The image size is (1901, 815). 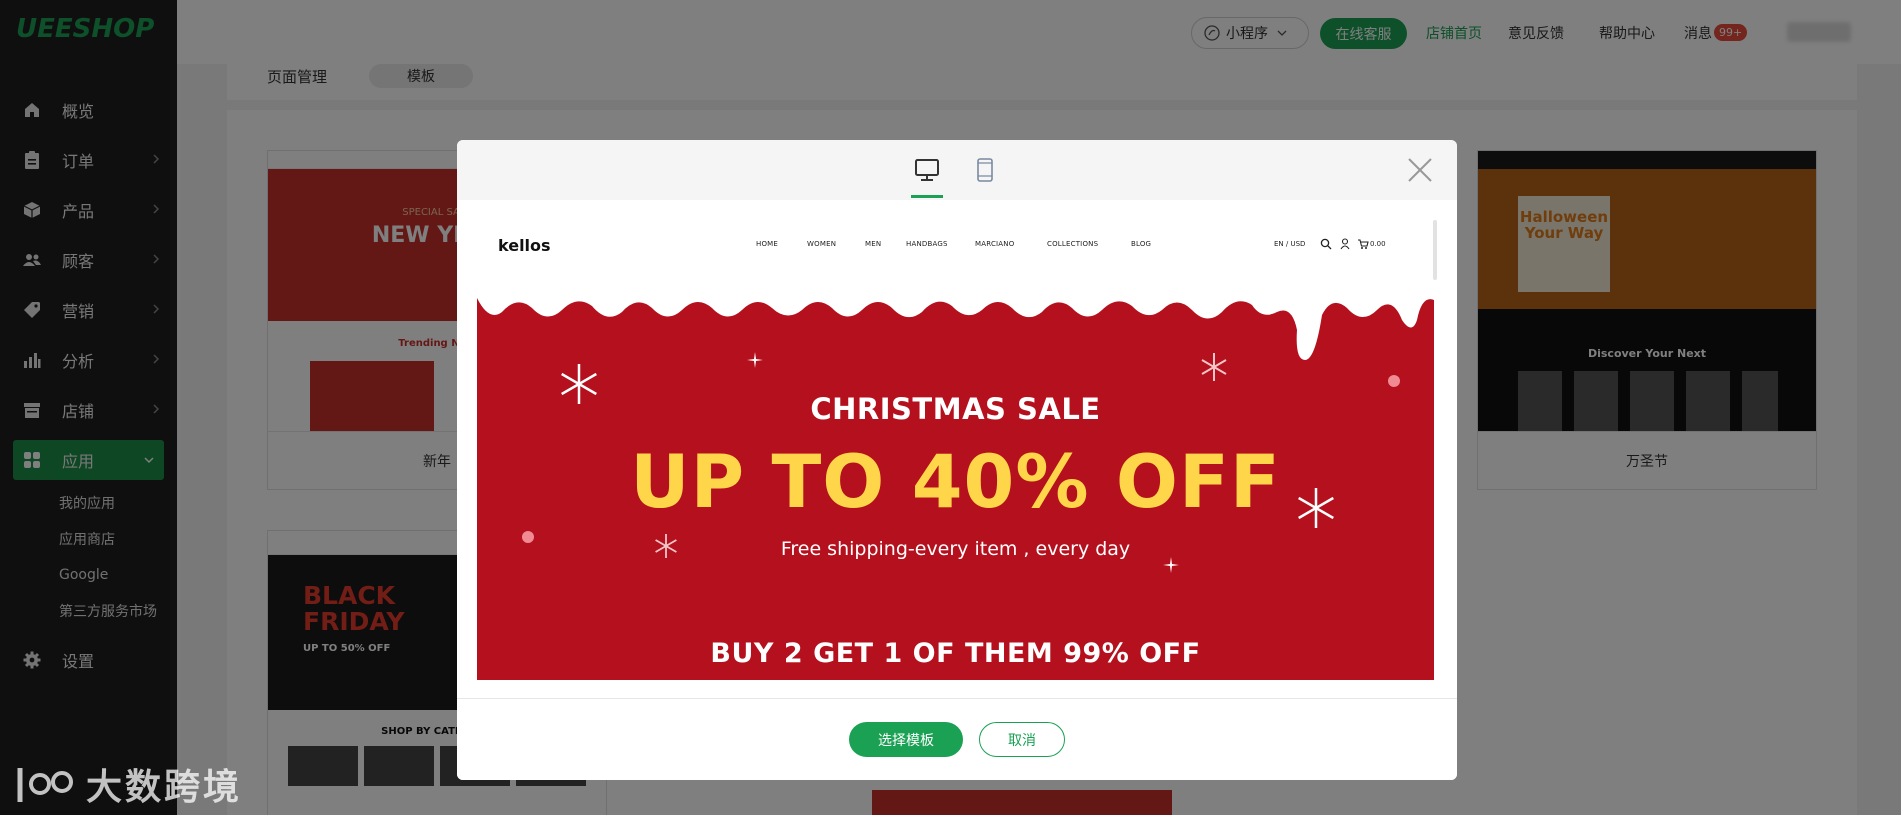 What do you see at coordinates (1022, 739) in the screenshot?
I see `cancel-button: 取消` at bounding box center [1022, 739].